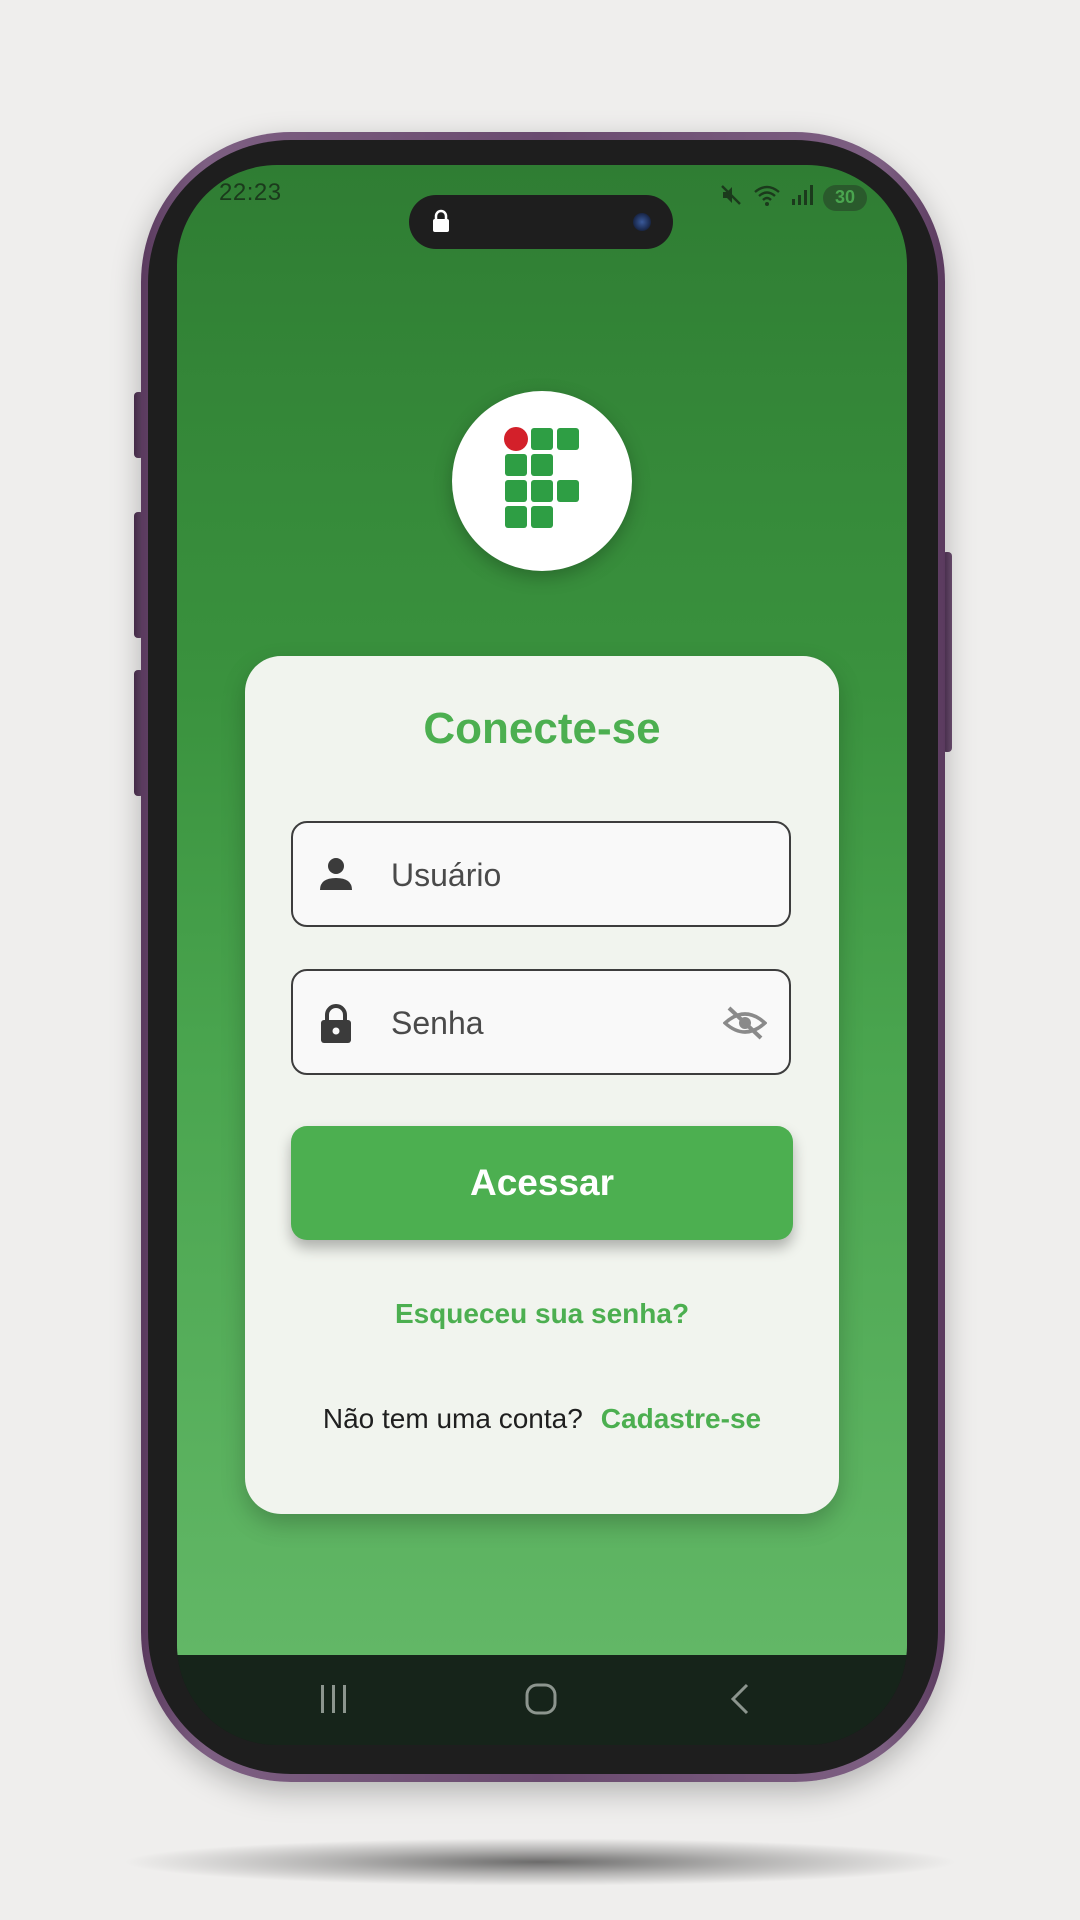 The height and width of the screenshot is (1920, 1080). I want to click on username-input, so click(541, 875).